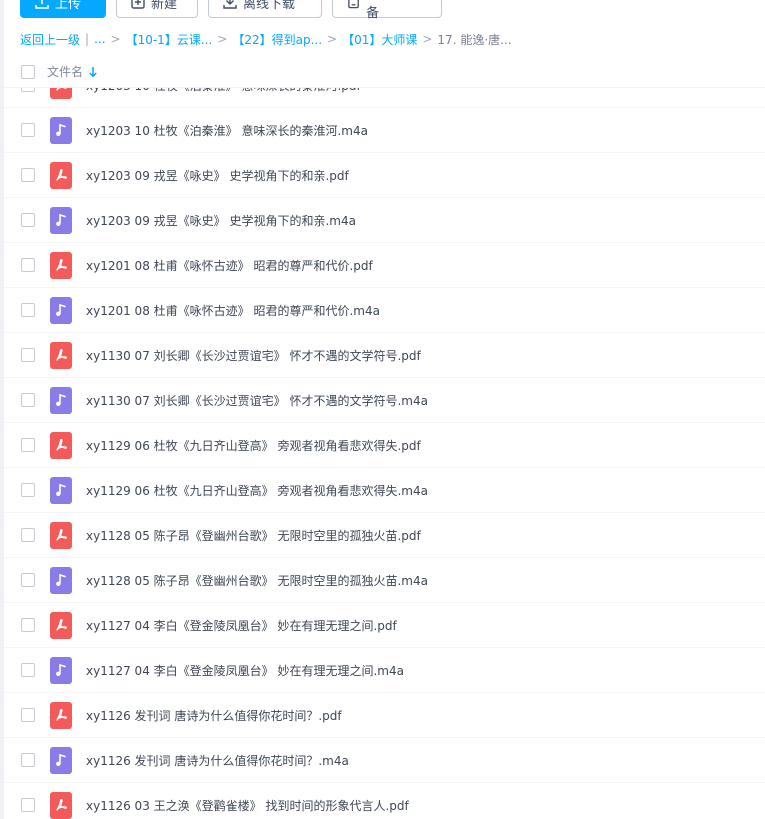  I want to click on file-name: xy1128 05 陈子昂《登幽州台歌》 无限时空里的孤独火苗.pdf, so click(253, 535).